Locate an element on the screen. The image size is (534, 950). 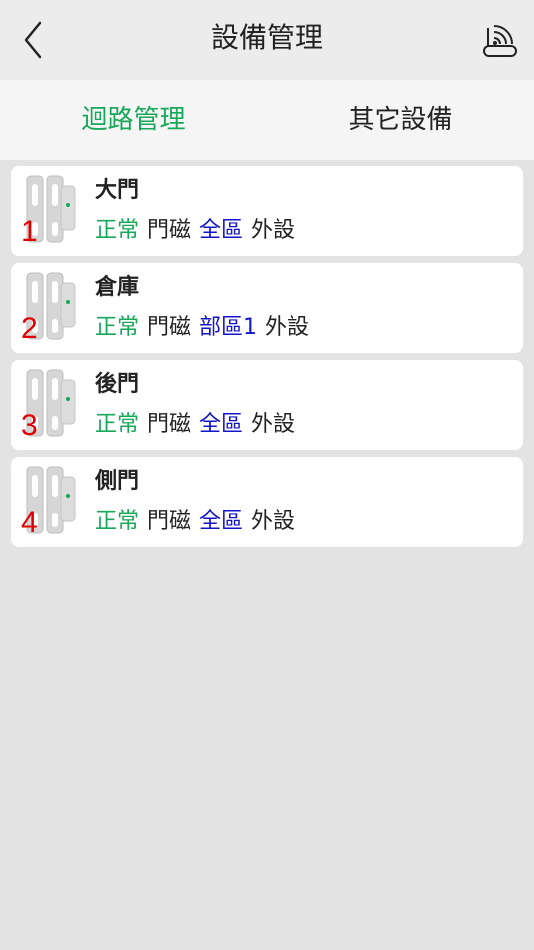
device-name: 倉庫 is located at coordinates (117, 287).